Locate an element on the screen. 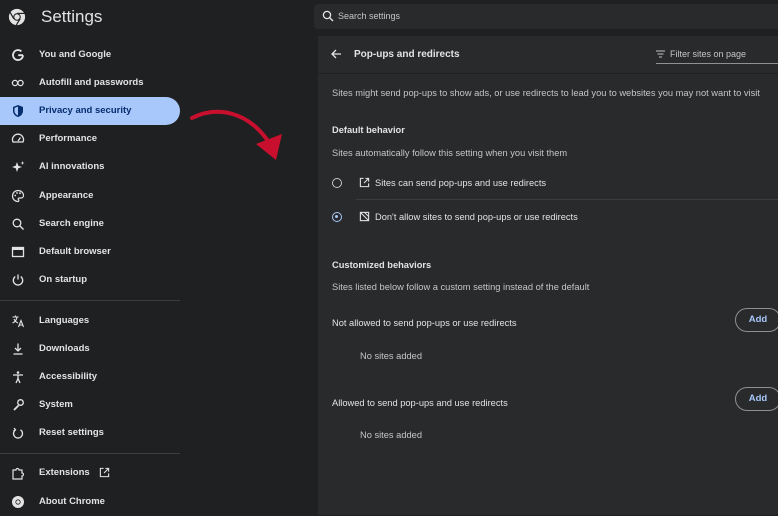 The width and height of the screenshot is (778, 516). key-icon is located at coordinates (17, 83).